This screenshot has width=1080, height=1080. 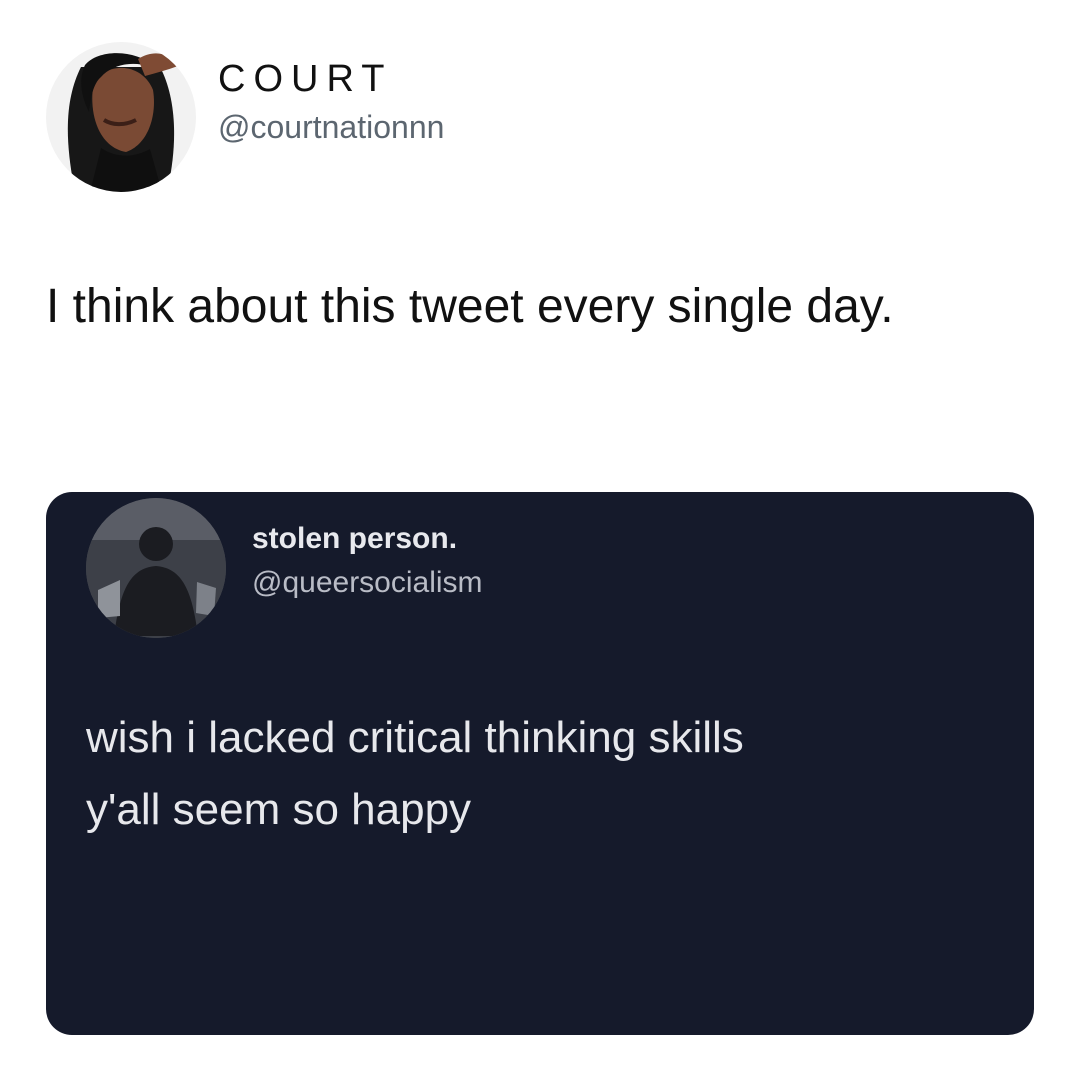 I want to click on quoted-tweet-header: stolen person. @queersocialism, so click(x=284, y=568).